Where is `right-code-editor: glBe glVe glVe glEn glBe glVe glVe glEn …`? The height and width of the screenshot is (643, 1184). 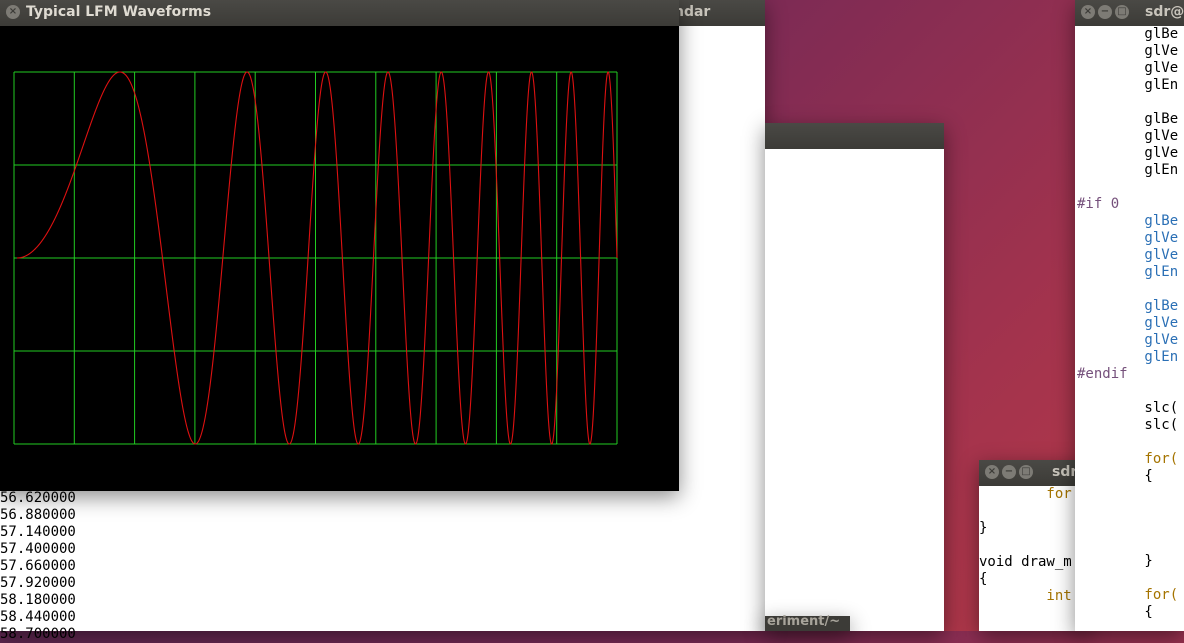 right-code-editor: glBe glVe glVe glEn glBe glVe glVe glEn … is located at coordinates (1127, 323).